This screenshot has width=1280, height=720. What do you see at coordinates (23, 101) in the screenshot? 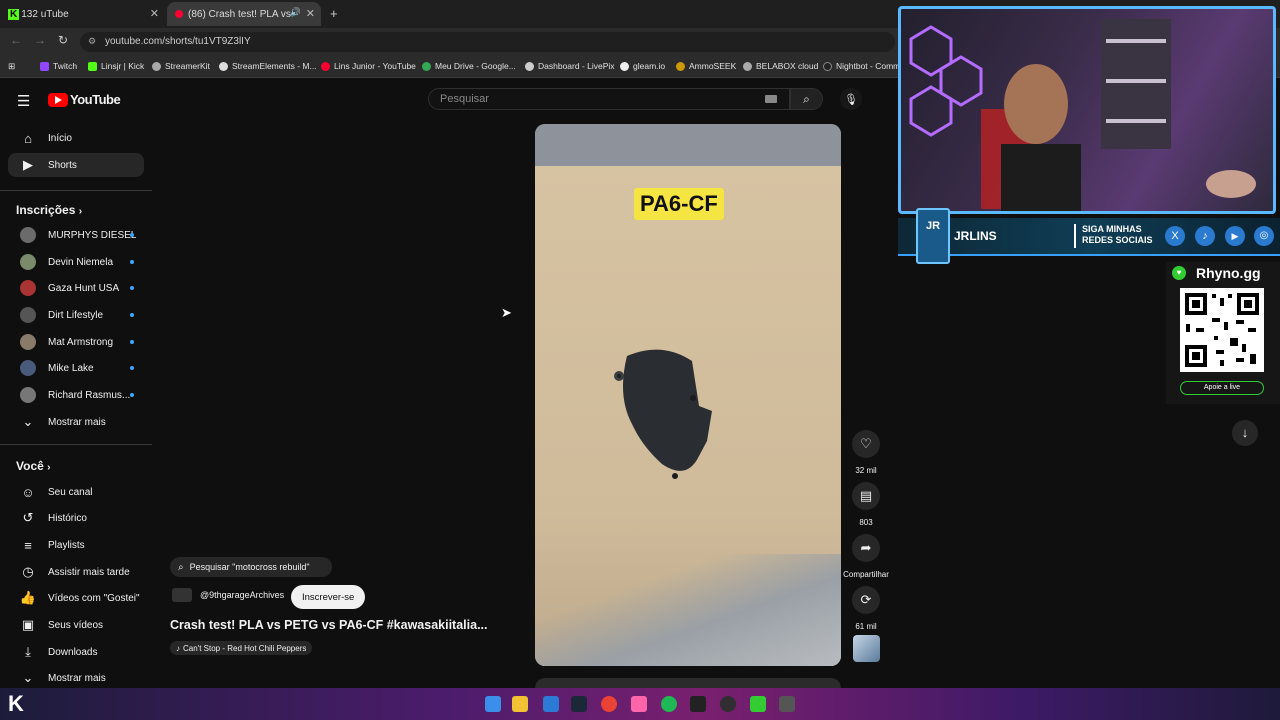
I see `menu-icon: ☰` at bounding box center [23, 101].